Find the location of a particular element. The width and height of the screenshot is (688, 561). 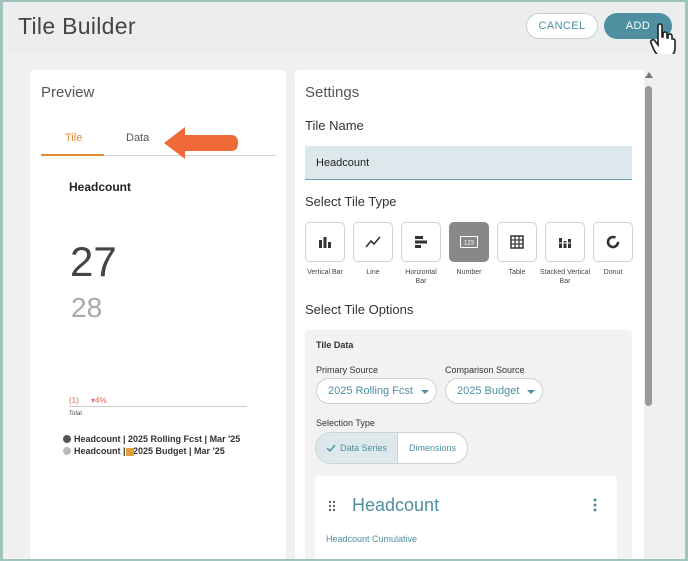

comparison-source-label: Comparison Source is located at coordinates (485, 370).